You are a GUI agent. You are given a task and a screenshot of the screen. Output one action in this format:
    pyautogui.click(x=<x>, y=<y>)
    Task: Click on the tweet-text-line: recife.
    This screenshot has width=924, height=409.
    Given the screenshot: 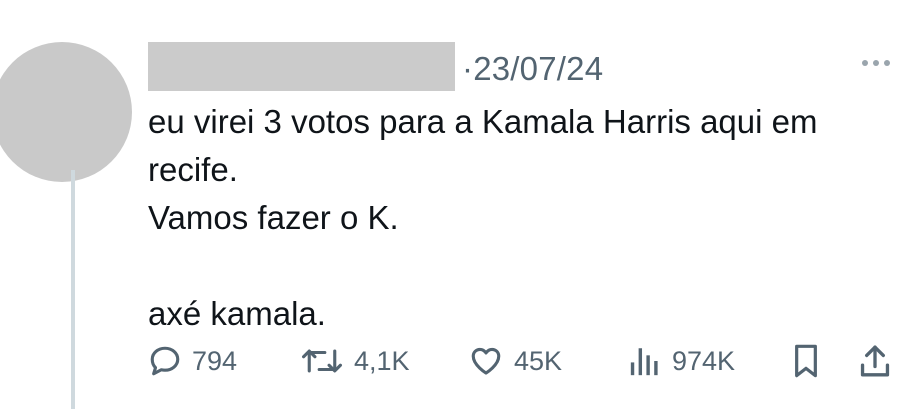 What is the action you would take?
    pyautogui.click(x=193, y=169)
    